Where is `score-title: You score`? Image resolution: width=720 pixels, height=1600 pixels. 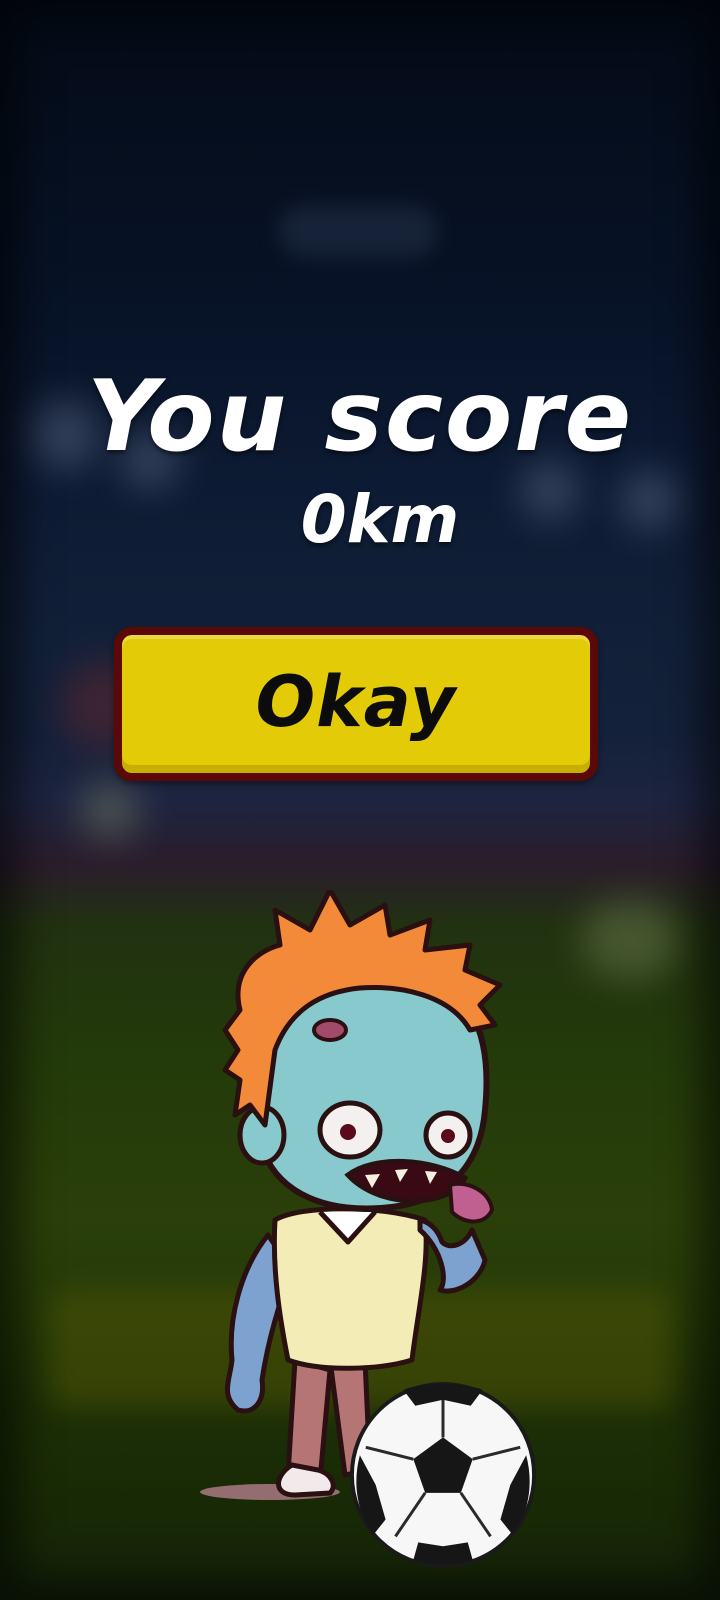 score-title: You score is located at coordinates (360, 417).